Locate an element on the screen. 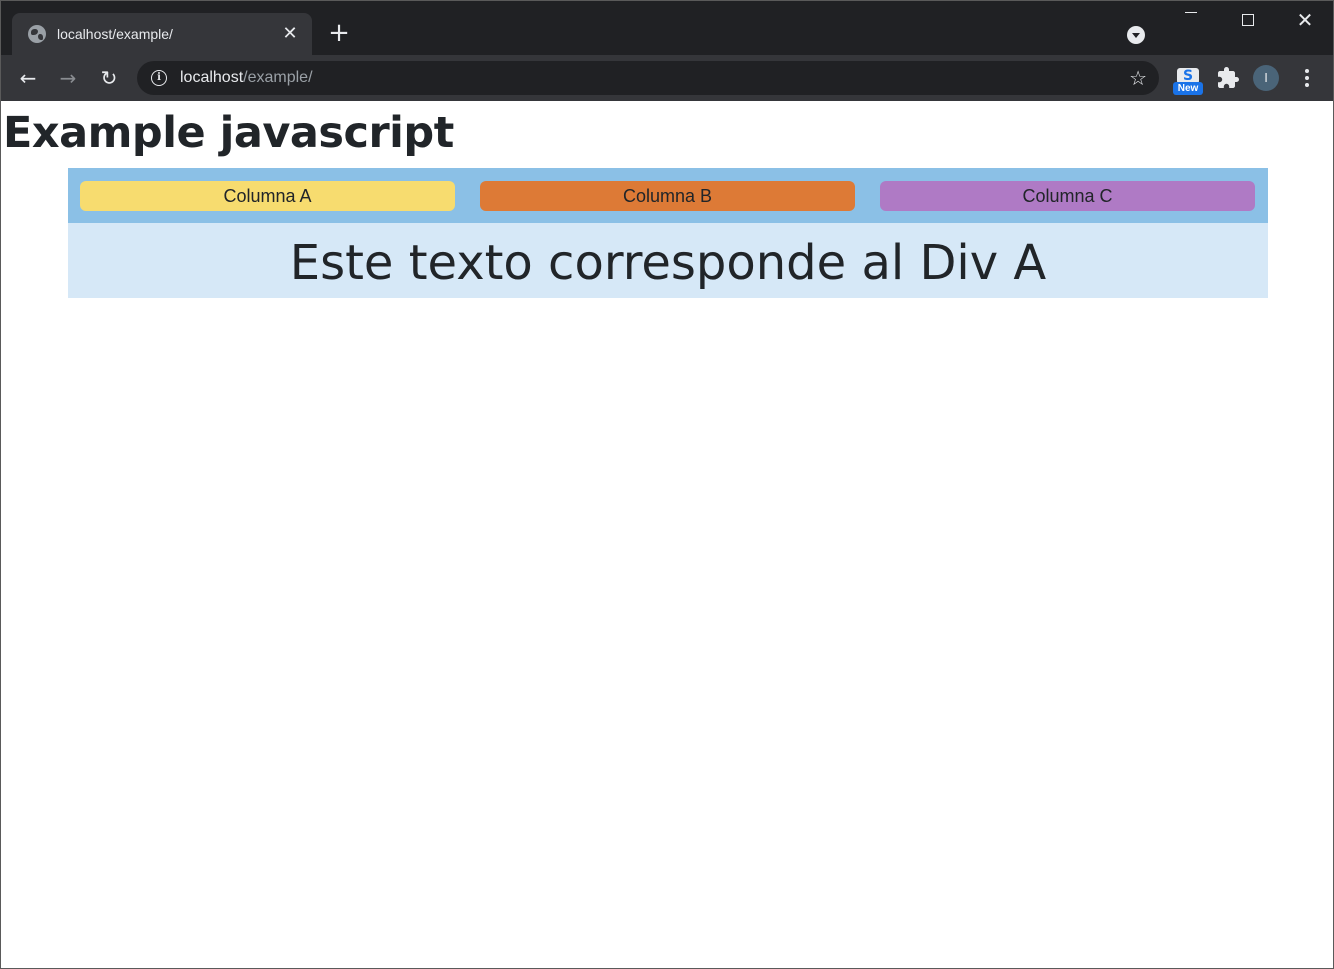 The width and height of the screenshot is (1334, 969). forward-button: → is located at coordinates (68, 78).